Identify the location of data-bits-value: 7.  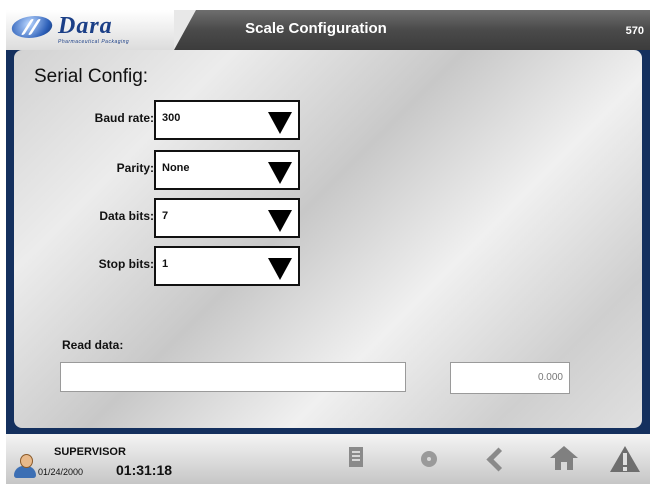
(165, 216).